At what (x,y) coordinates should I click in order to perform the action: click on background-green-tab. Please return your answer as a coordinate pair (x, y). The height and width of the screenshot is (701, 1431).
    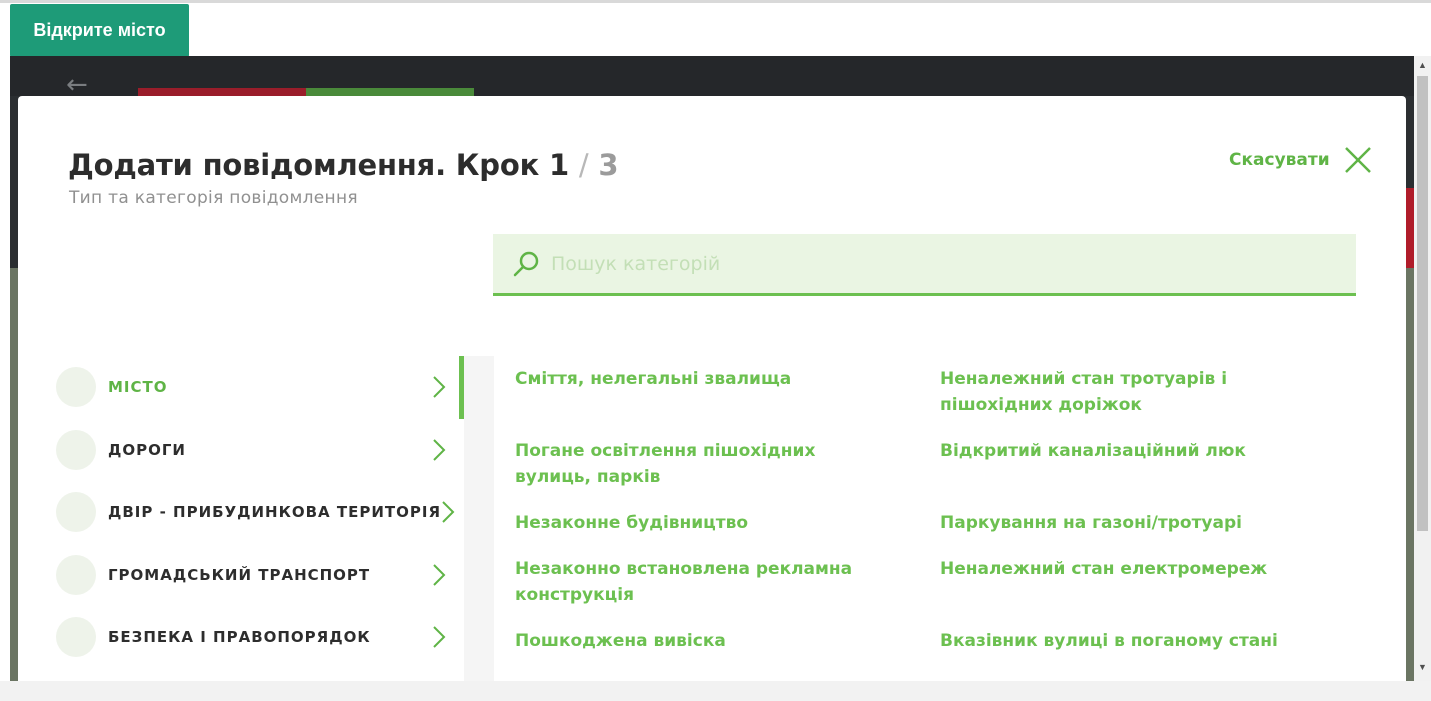
    Looking at the image, I should click on (390, 92).